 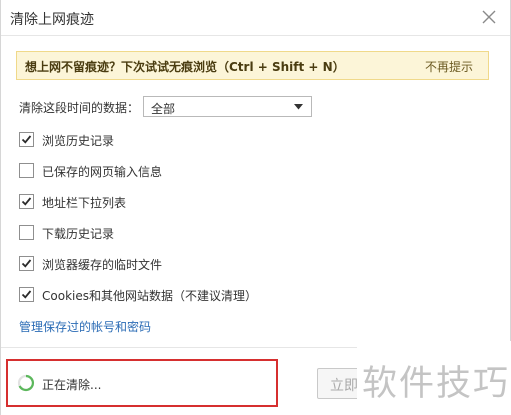 I want to click on dialog-titlebar: 清除上网痕迹, so click(x=255, y=18).